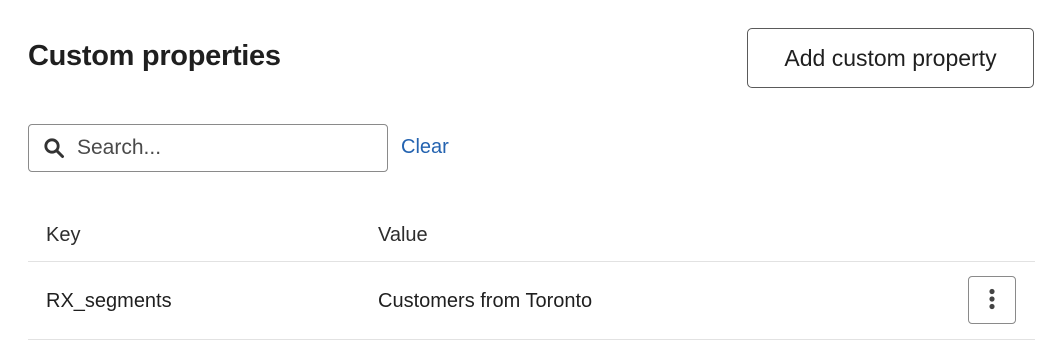 Image resolution: width=1060 pixels, height=352 pixels. Describe the element at coordinates (232, 148) in the screenshot. I see `search-input` at that location.